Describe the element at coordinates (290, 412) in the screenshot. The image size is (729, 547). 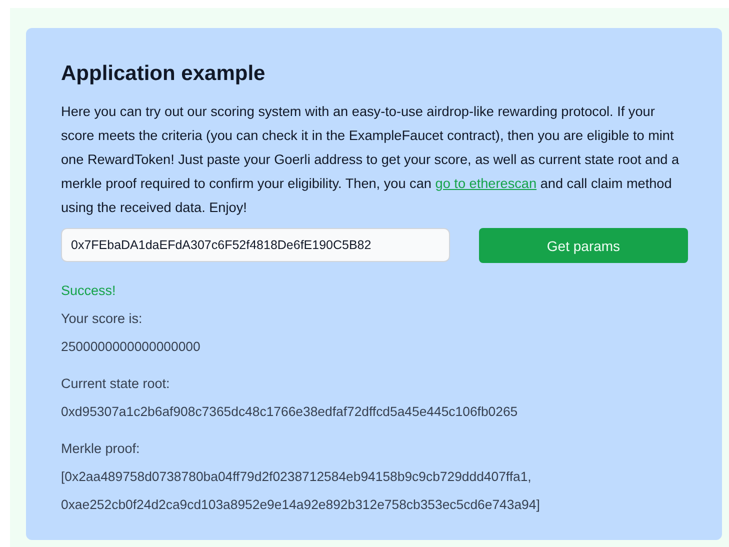
I see `result-value: 0xd95307a1c2b6af908c7365dc48c1766e38edfaf72dffcd5a45e445c106fb0265` at that location.